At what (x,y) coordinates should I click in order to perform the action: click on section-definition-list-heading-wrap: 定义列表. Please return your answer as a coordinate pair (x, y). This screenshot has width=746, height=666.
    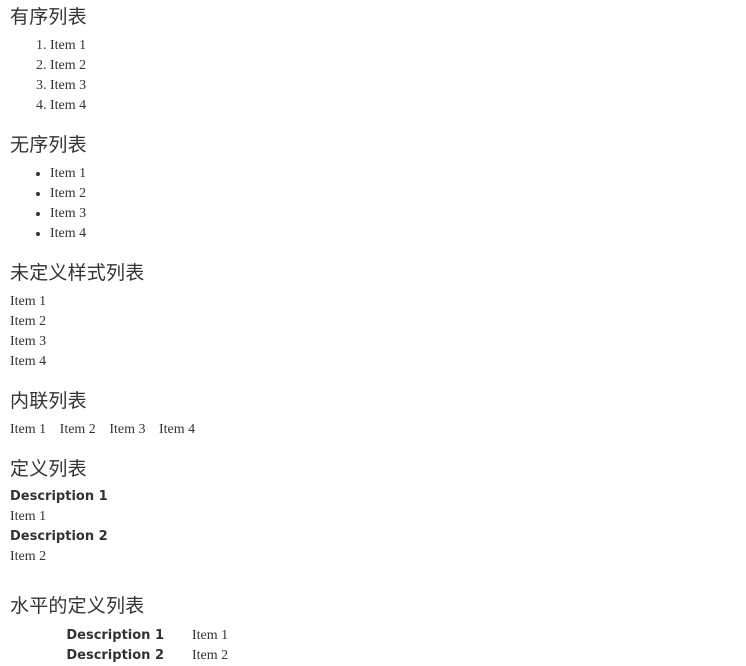
    Looking at the image, I should click on (378, 468).